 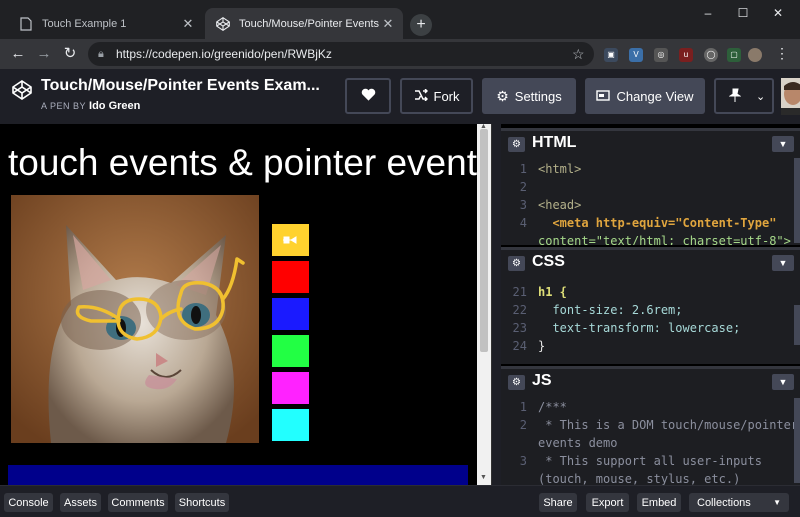 I want to click on canvas-area, so click(x=238, y=475).